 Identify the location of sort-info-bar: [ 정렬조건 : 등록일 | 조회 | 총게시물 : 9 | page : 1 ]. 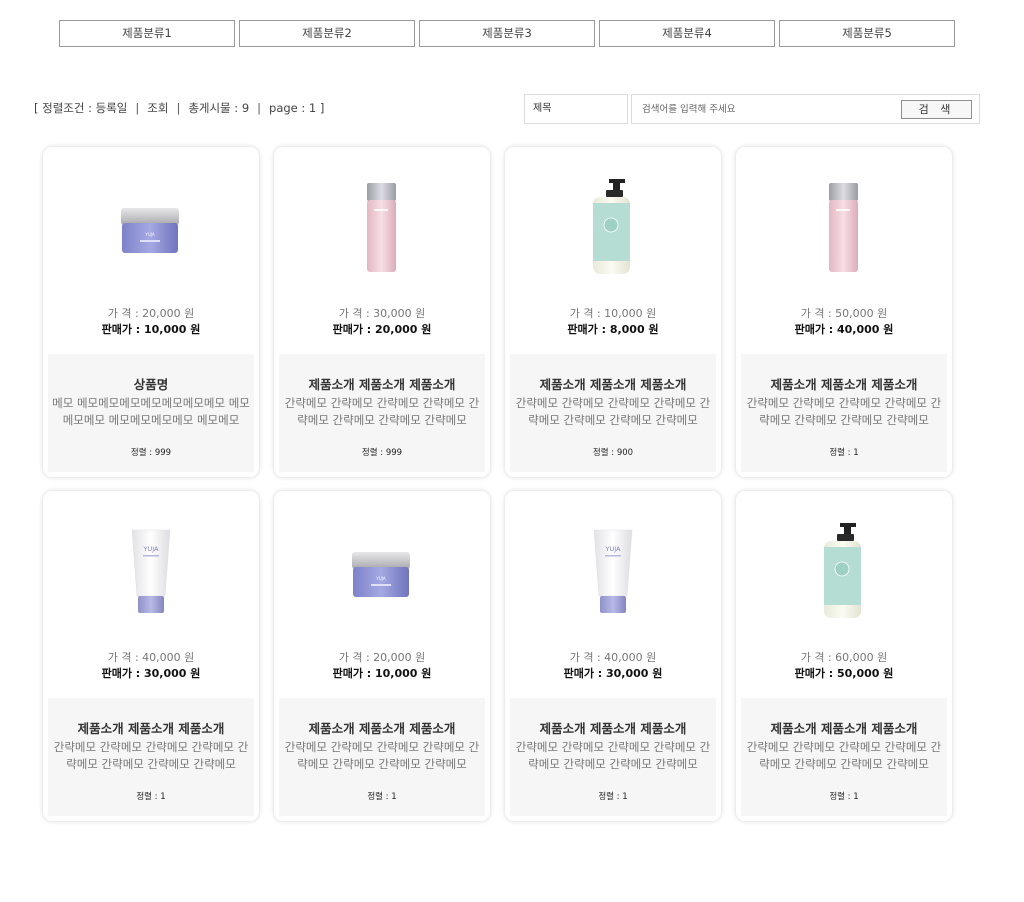
(179, 108).